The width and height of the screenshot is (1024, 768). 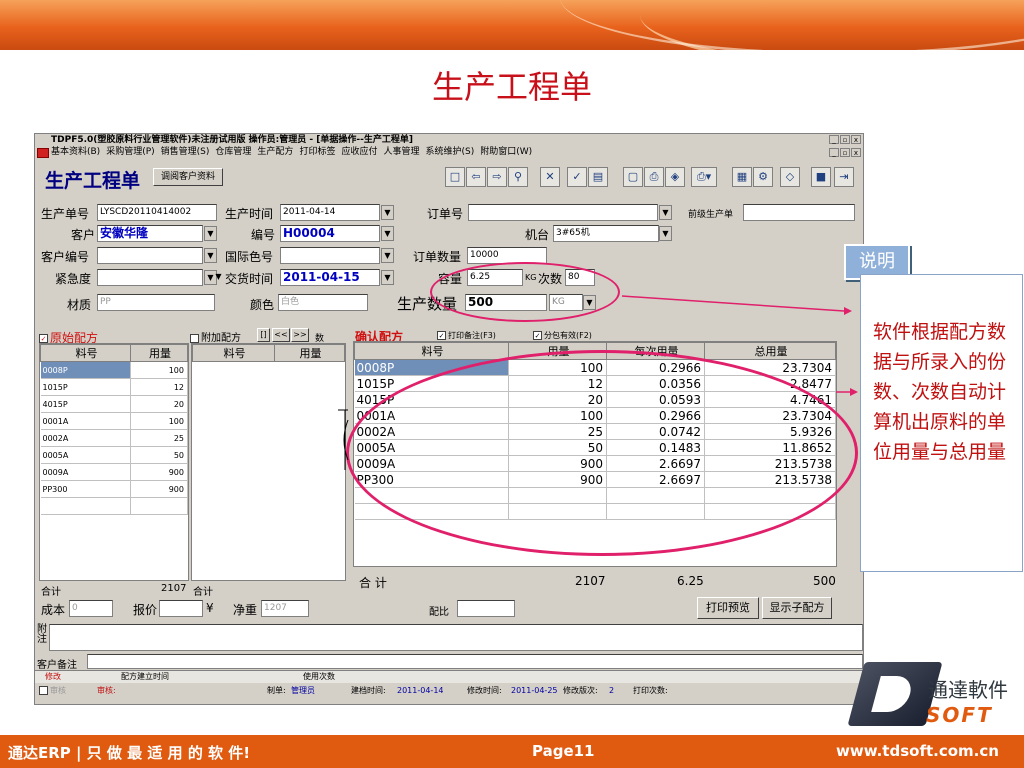 I want to click on logo-en-text: SOFT, so click(x=959, y=715).